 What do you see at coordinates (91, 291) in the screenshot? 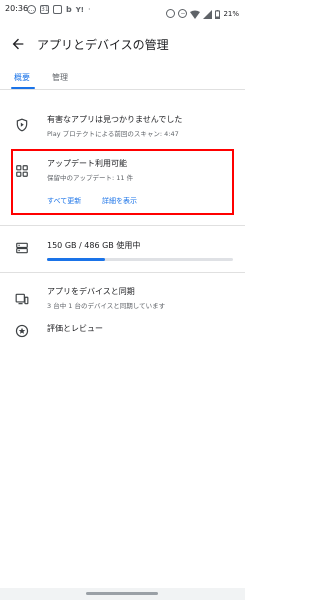
I see `sync-title: アプリをデバイスと同期` at bounding box center [91, 291].